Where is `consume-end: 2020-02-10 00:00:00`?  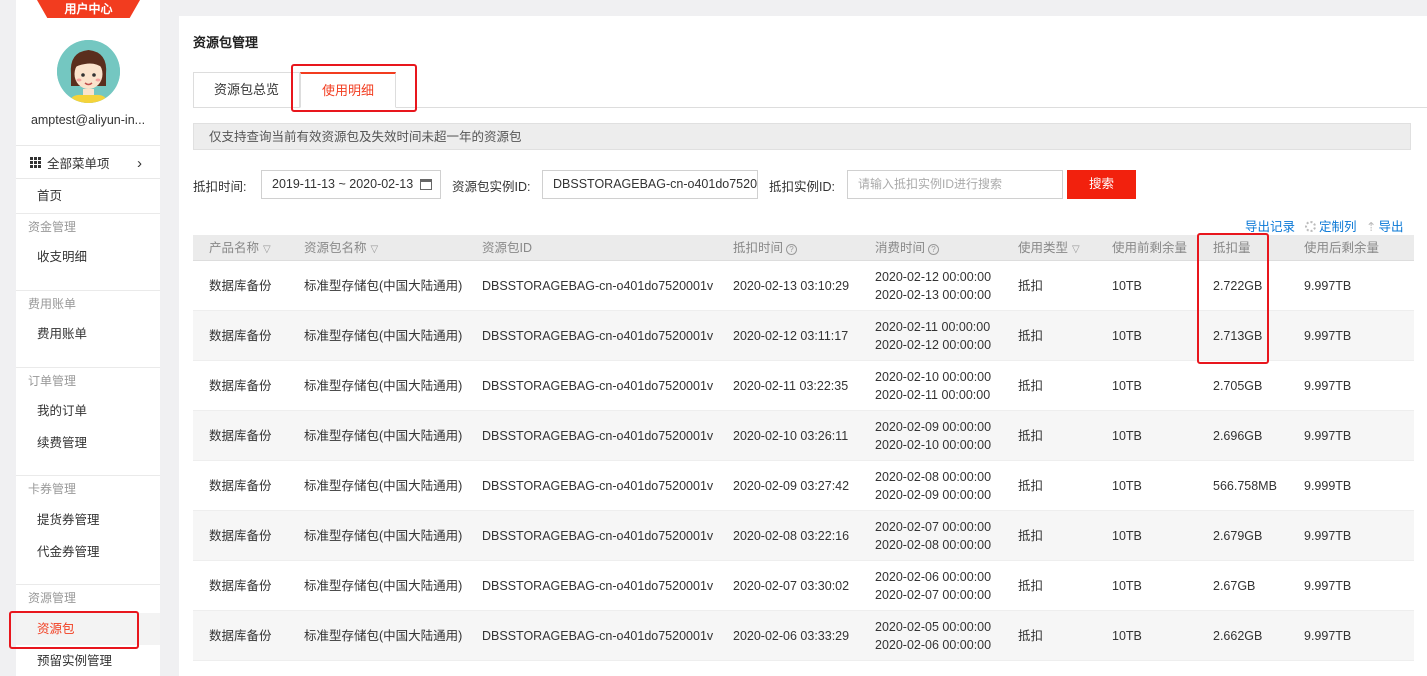 consume-end: 2020-02-10 00:00:00 is located at coordinates (933, 445).